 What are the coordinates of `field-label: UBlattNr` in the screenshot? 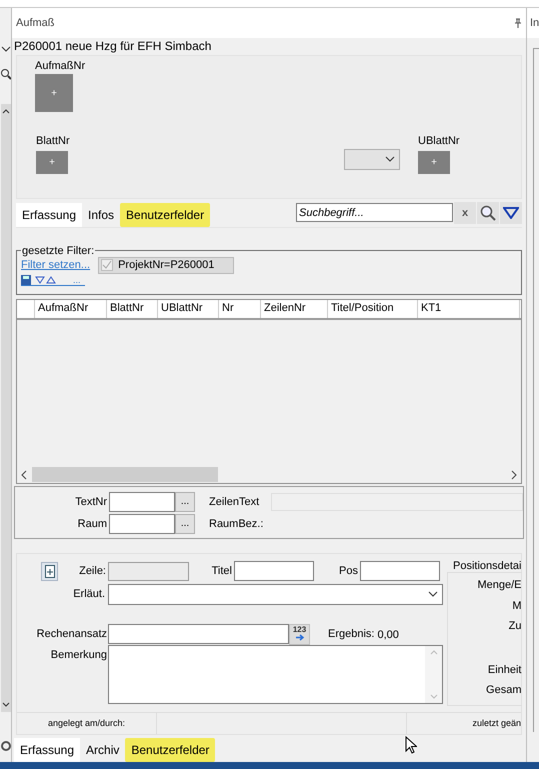 It's located at (439, 141).